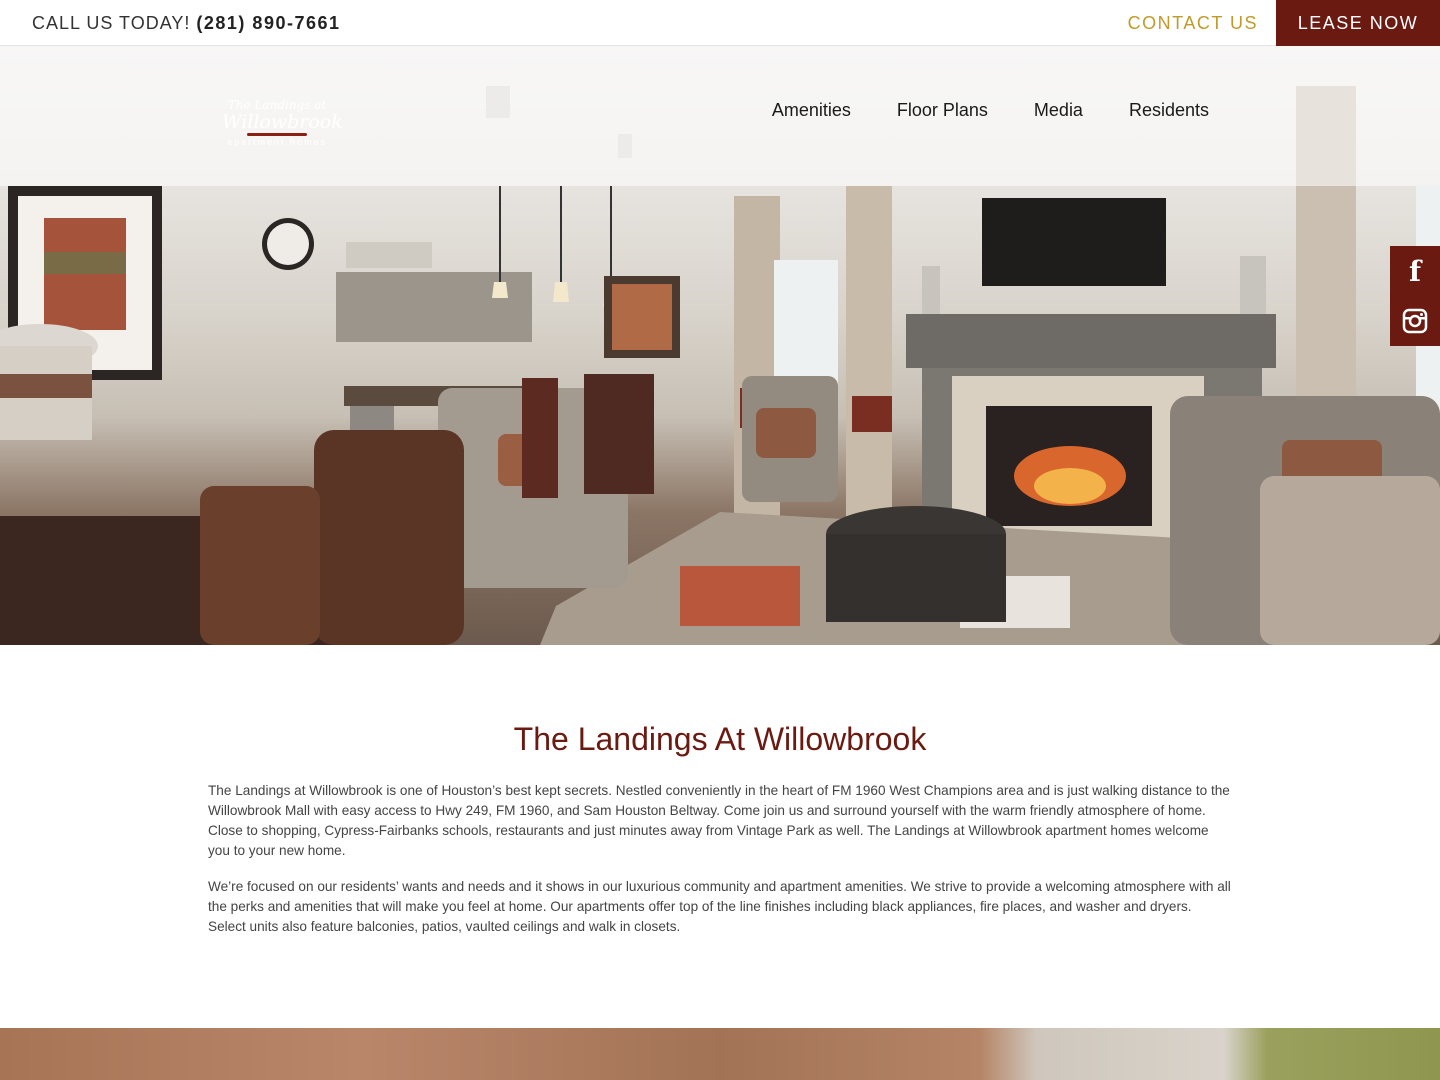  What do you see at coordinates (942, 110) in the screenshot?
I see `nav-item-floor-plans: Floor Plans` at bounding box center [942, 110].